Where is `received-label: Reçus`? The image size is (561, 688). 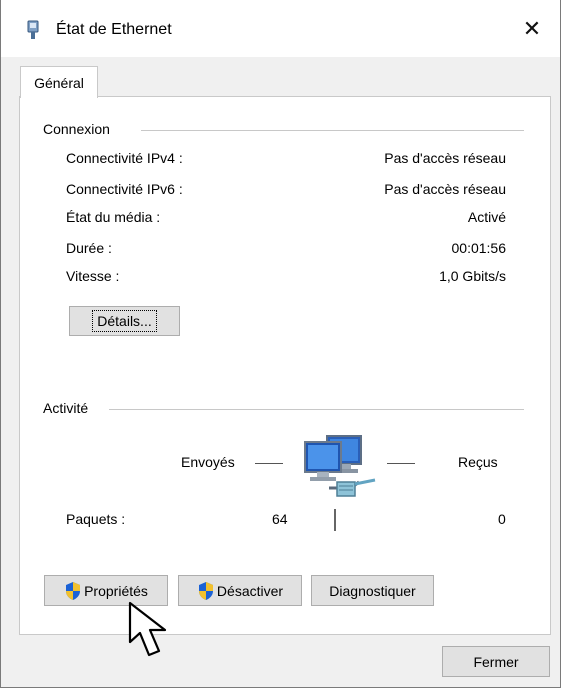 received-label: Reçus is located at coordinates (478, 462).